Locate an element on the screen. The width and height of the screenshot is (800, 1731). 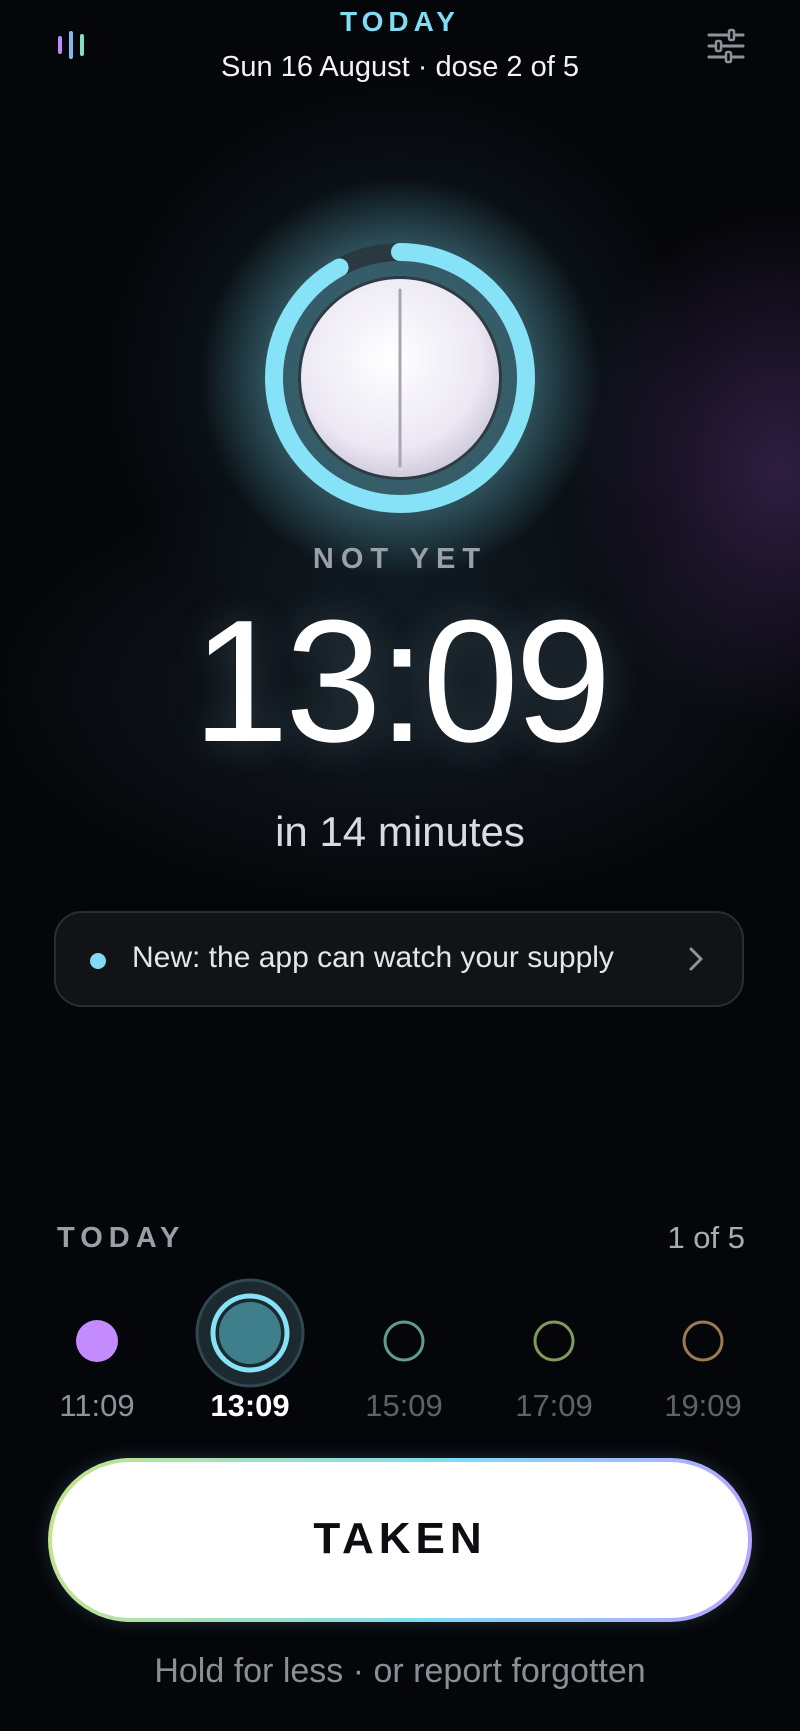
dose-status-label: NOT YET is located at coordinates (400, 559).